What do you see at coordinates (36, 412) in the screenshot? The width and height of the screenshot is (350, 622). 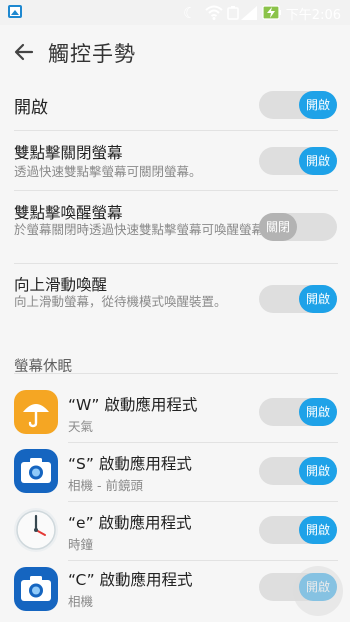 I see `weather-umbrella-icon` at bounding box center [36, 412].